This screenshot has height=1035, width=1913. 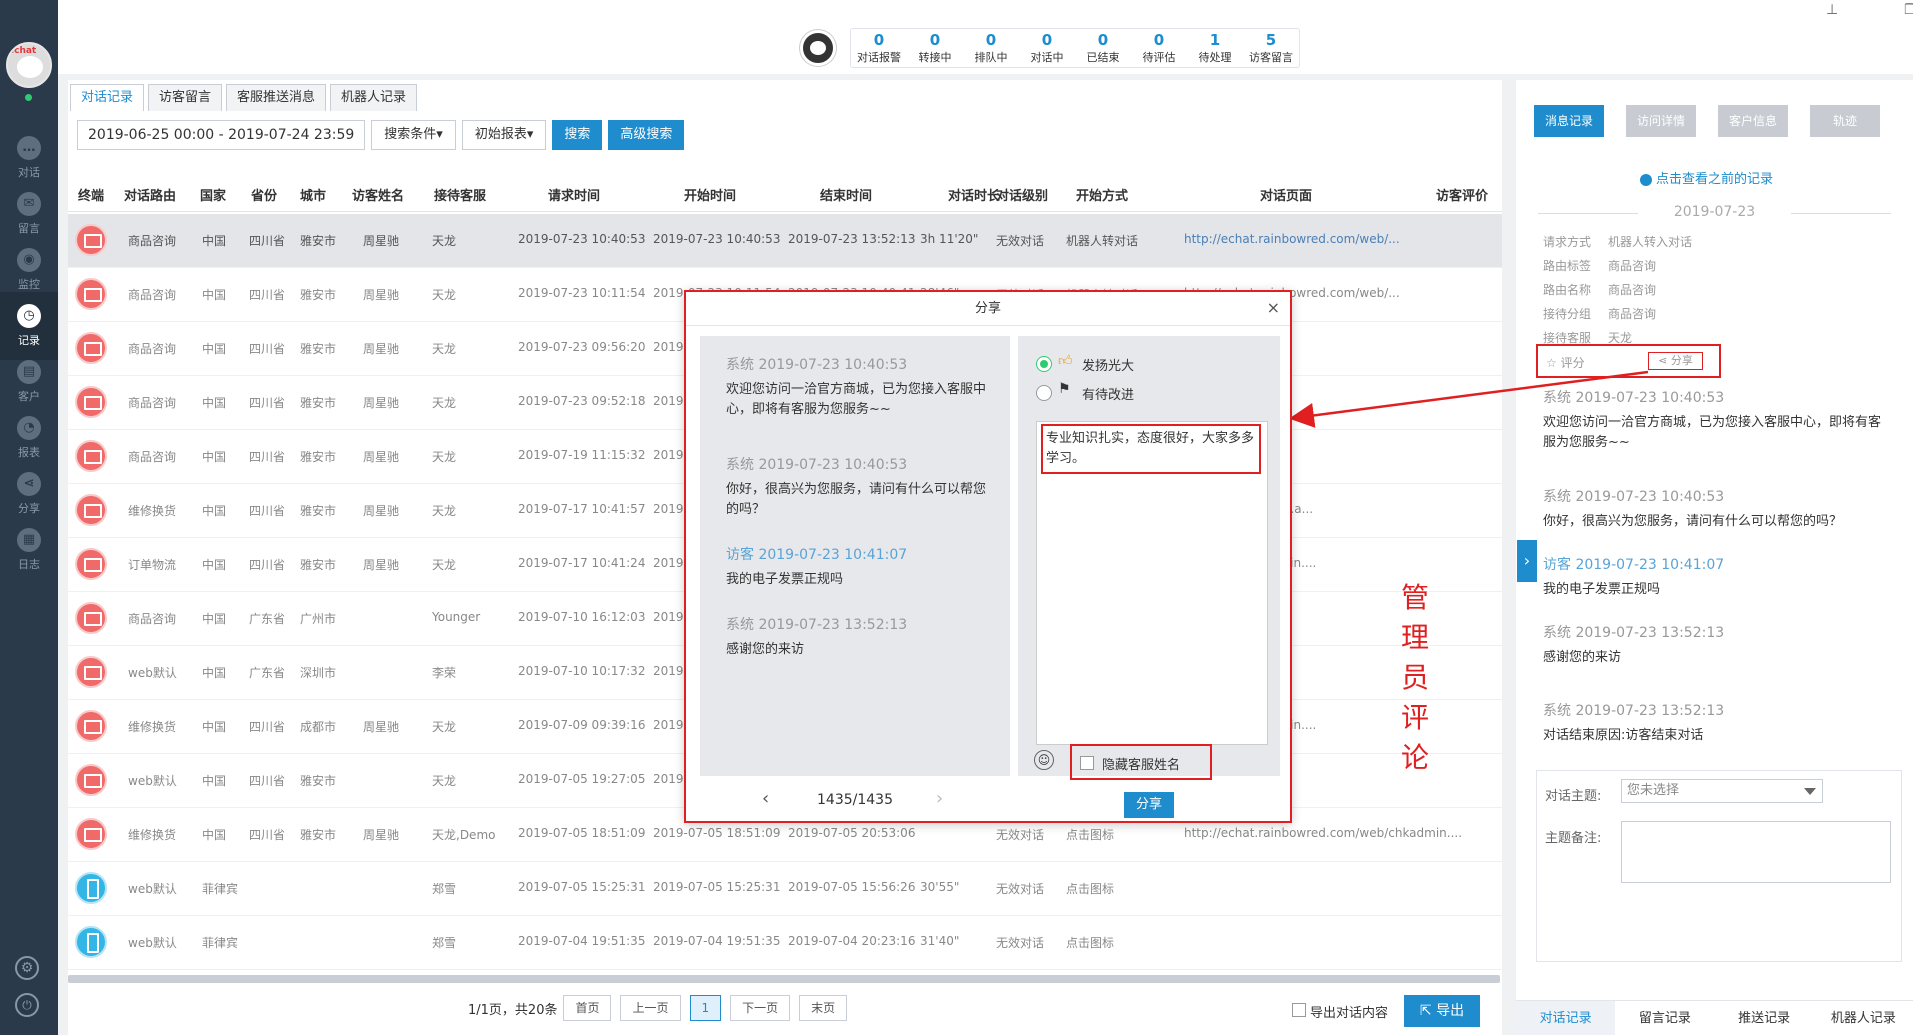 What do you see at coordinates (1469, 399) in the screenshot?
I see `arrow-to-comment` at bounding box center [1469, 399].